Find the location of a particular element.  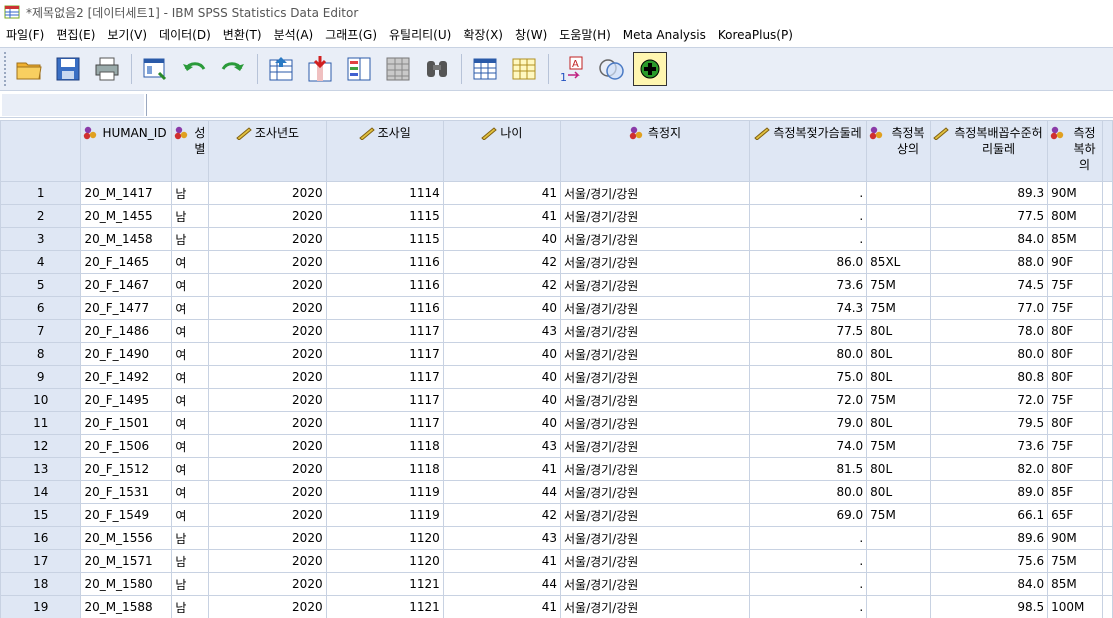

table-row: 2 20_M_1455 남 2020 1115 41 서울/경기/강원. 77.5 80M is located at coordinates (556, 216).